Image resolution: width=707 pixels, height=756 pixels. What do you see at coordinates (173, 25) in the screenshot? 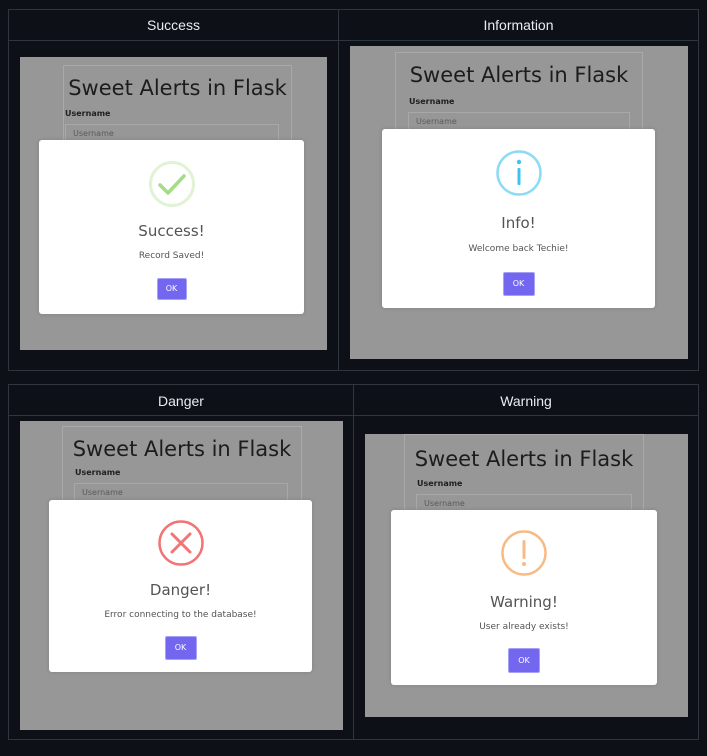
I see `column-heading-success: Success` at bounding box center [173, 25].